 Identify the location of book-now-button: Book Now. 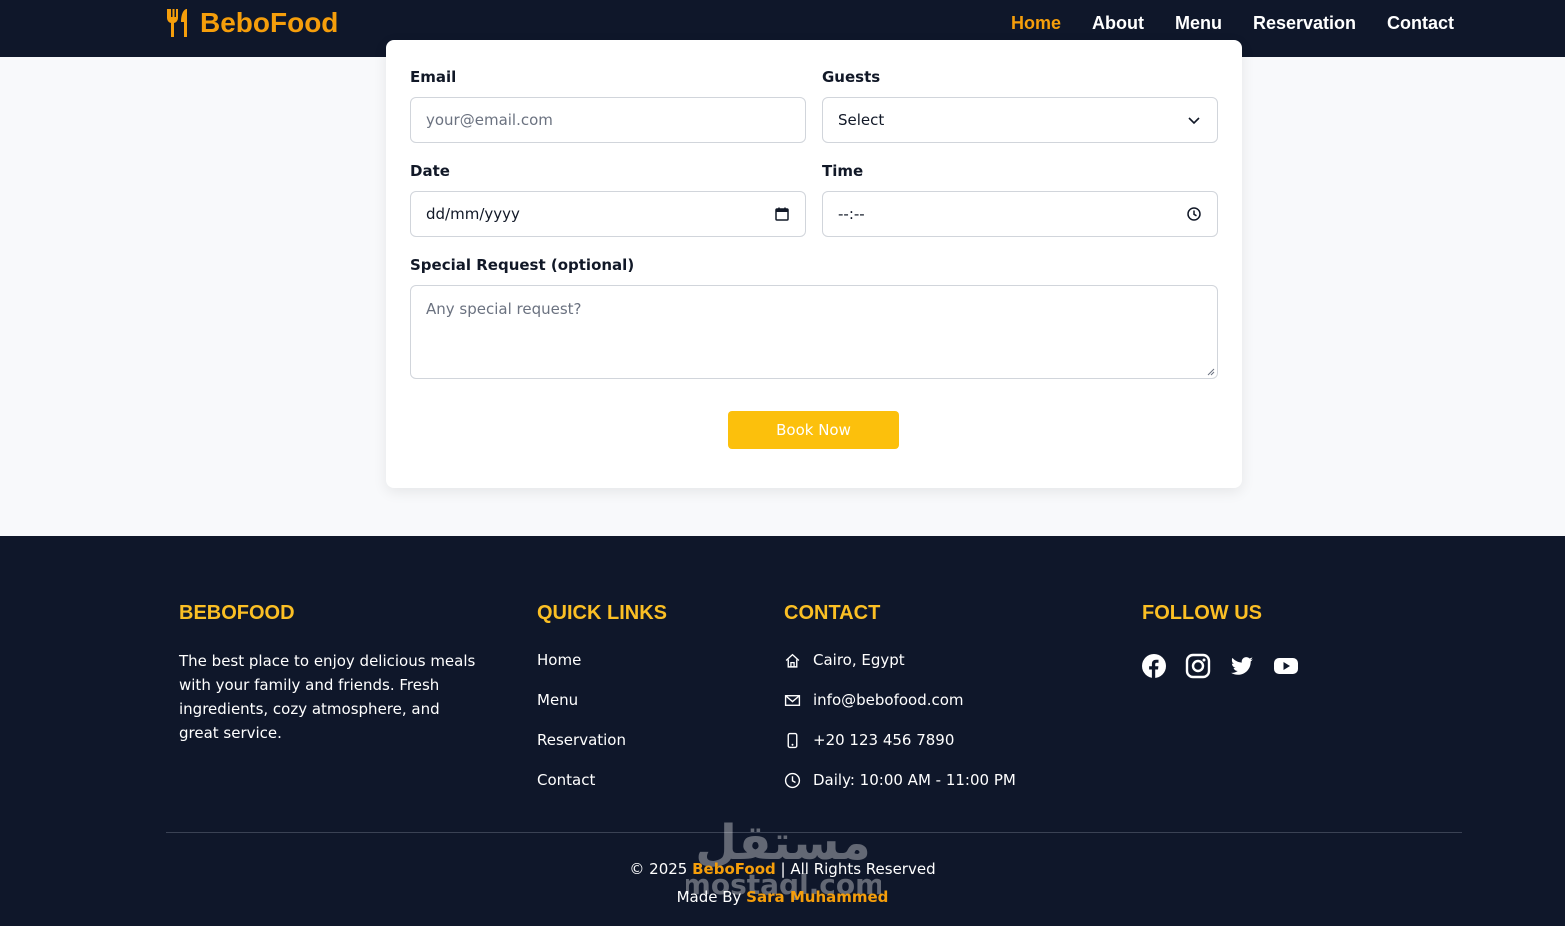
(813, 430).